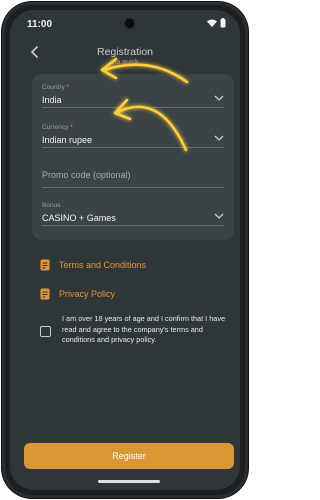 This screenshot has height=500, width=320. I want to click on country-value: India, so click(52, 100).